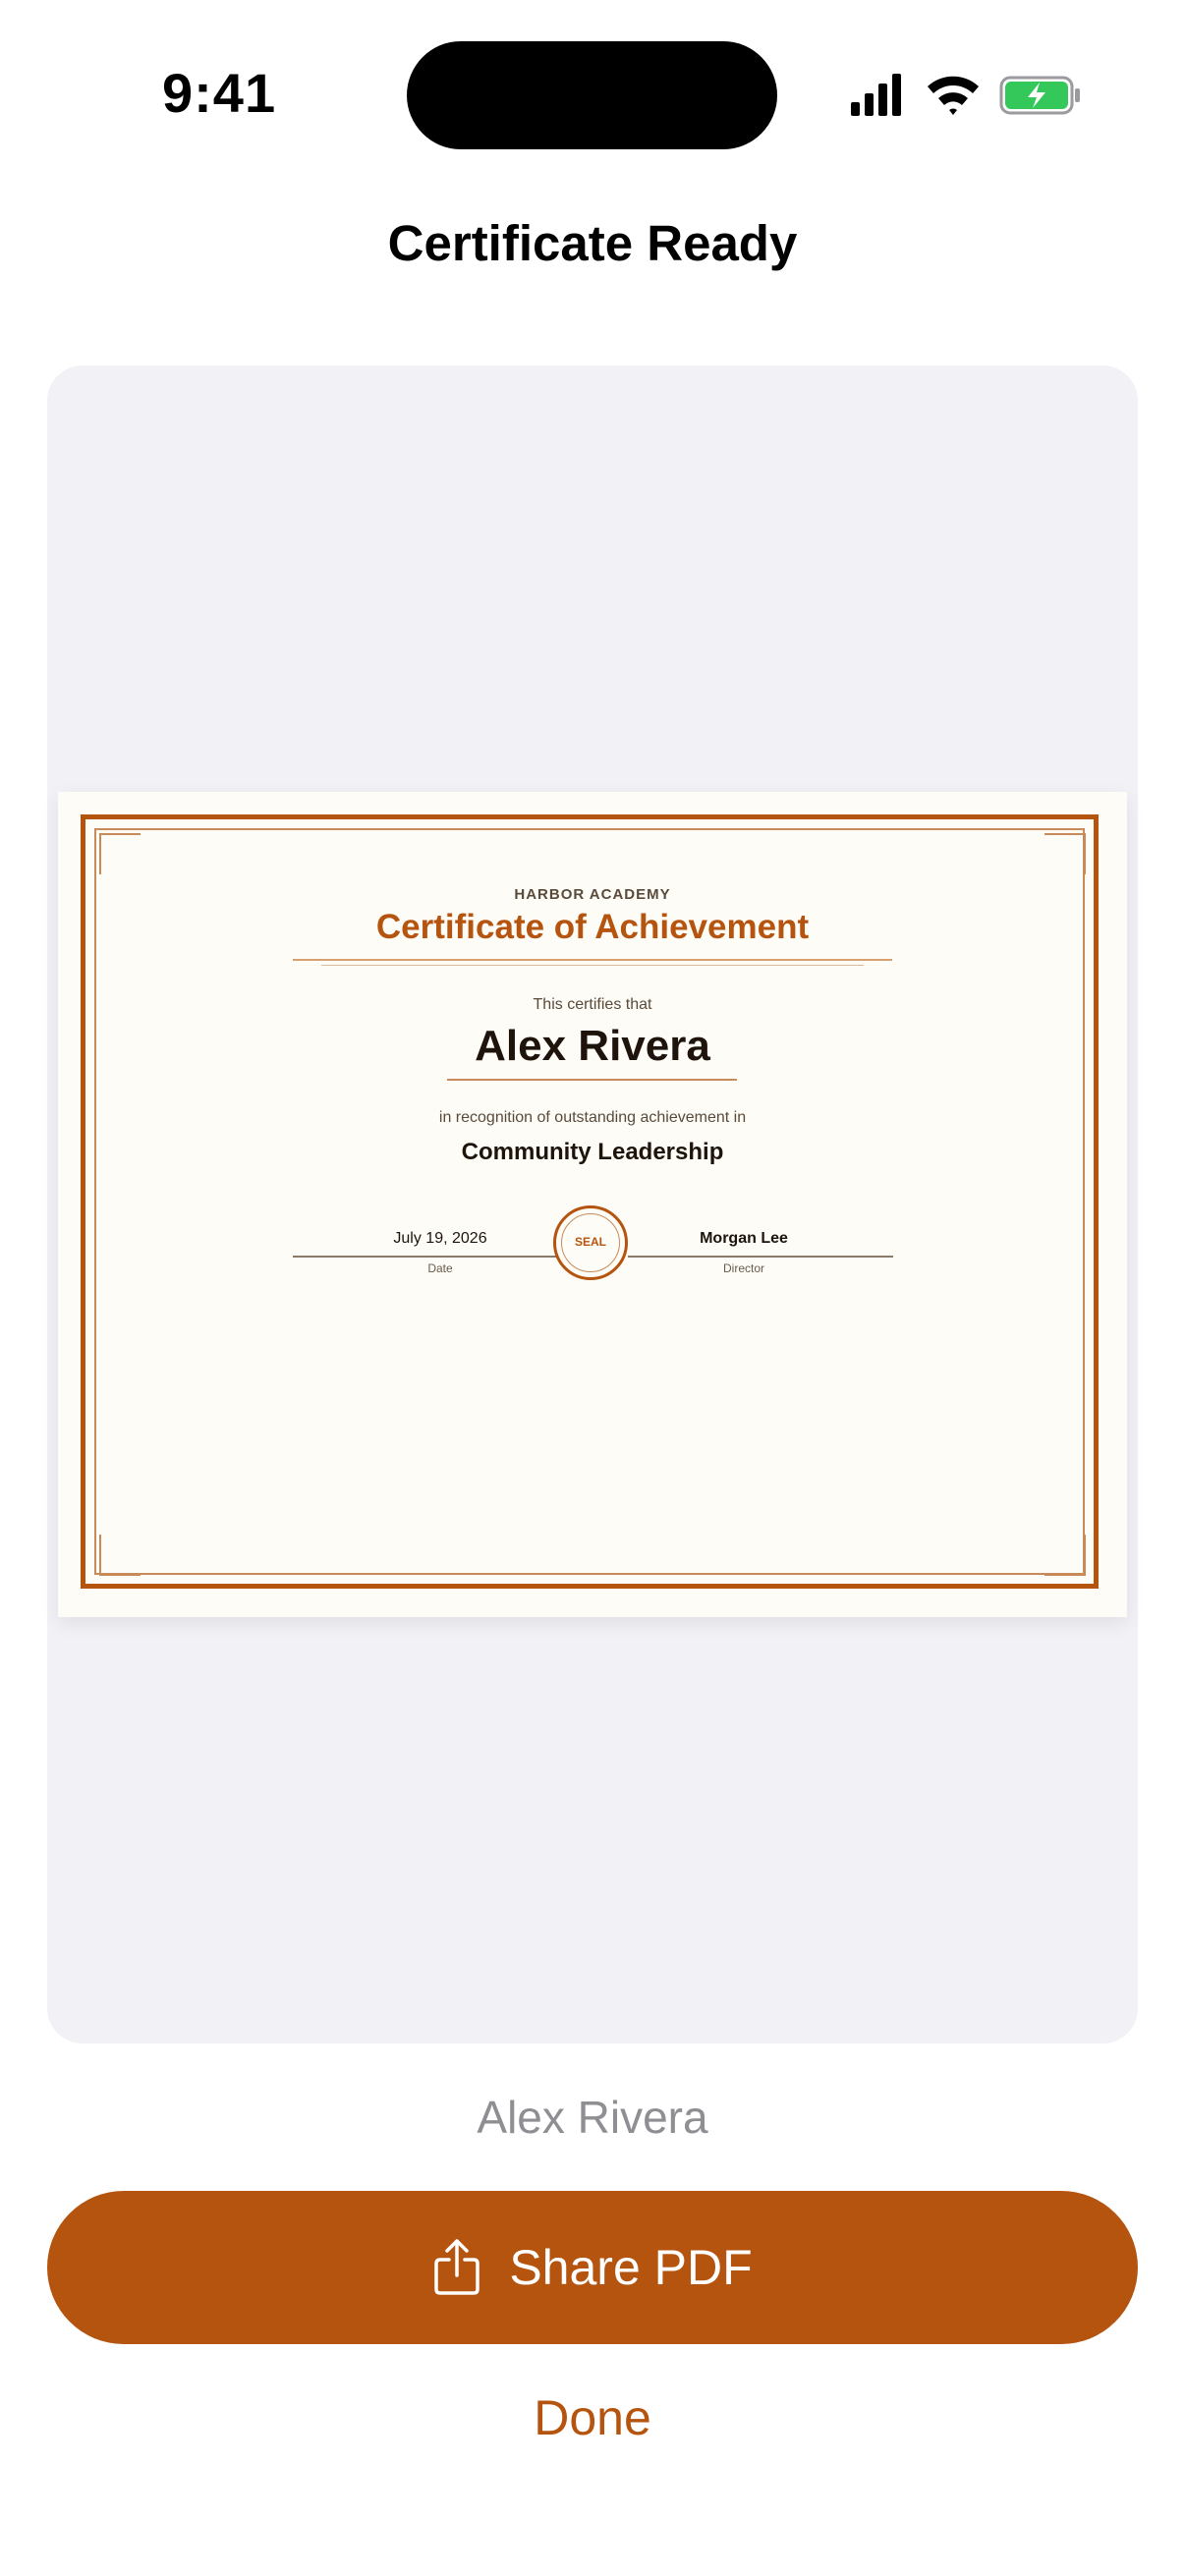  Describe the element at coordinates (876, 95) in the screenshot. I see `cellular-signal-icon` at that location.